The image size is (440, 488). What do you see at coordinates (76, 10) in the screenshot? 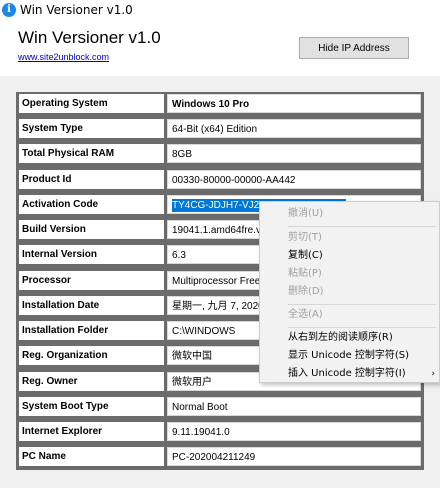
I see `window-title: Win Versioner v1.0` at bounding box center [76, 10].